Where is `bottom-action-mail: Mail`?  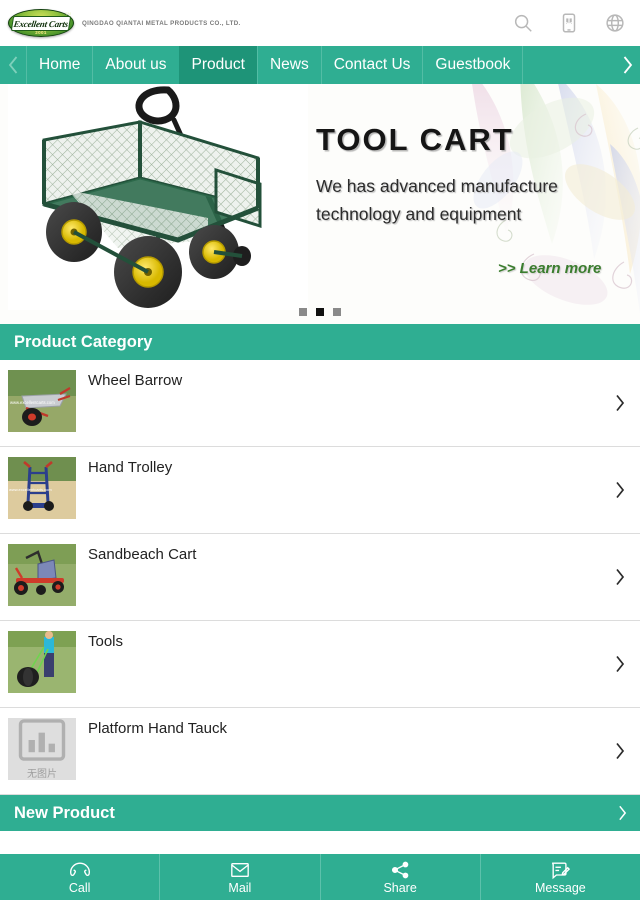 bottom-action-mail: Mail is located at coordinates (239, 877).